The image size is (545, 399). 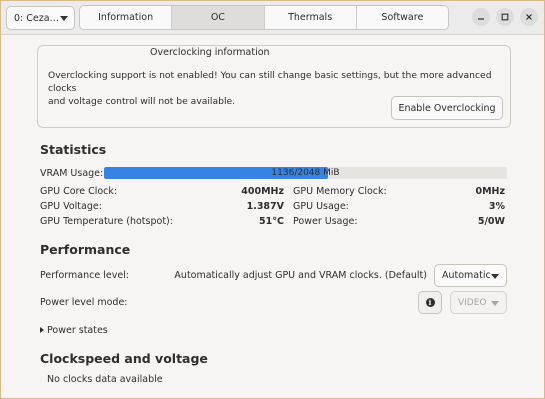 What do you see at coordinates (79, 191) in the screenshot?
I see `gpu-core-clock-label: GPU Core Clock:` at bounding box center [79, 191].